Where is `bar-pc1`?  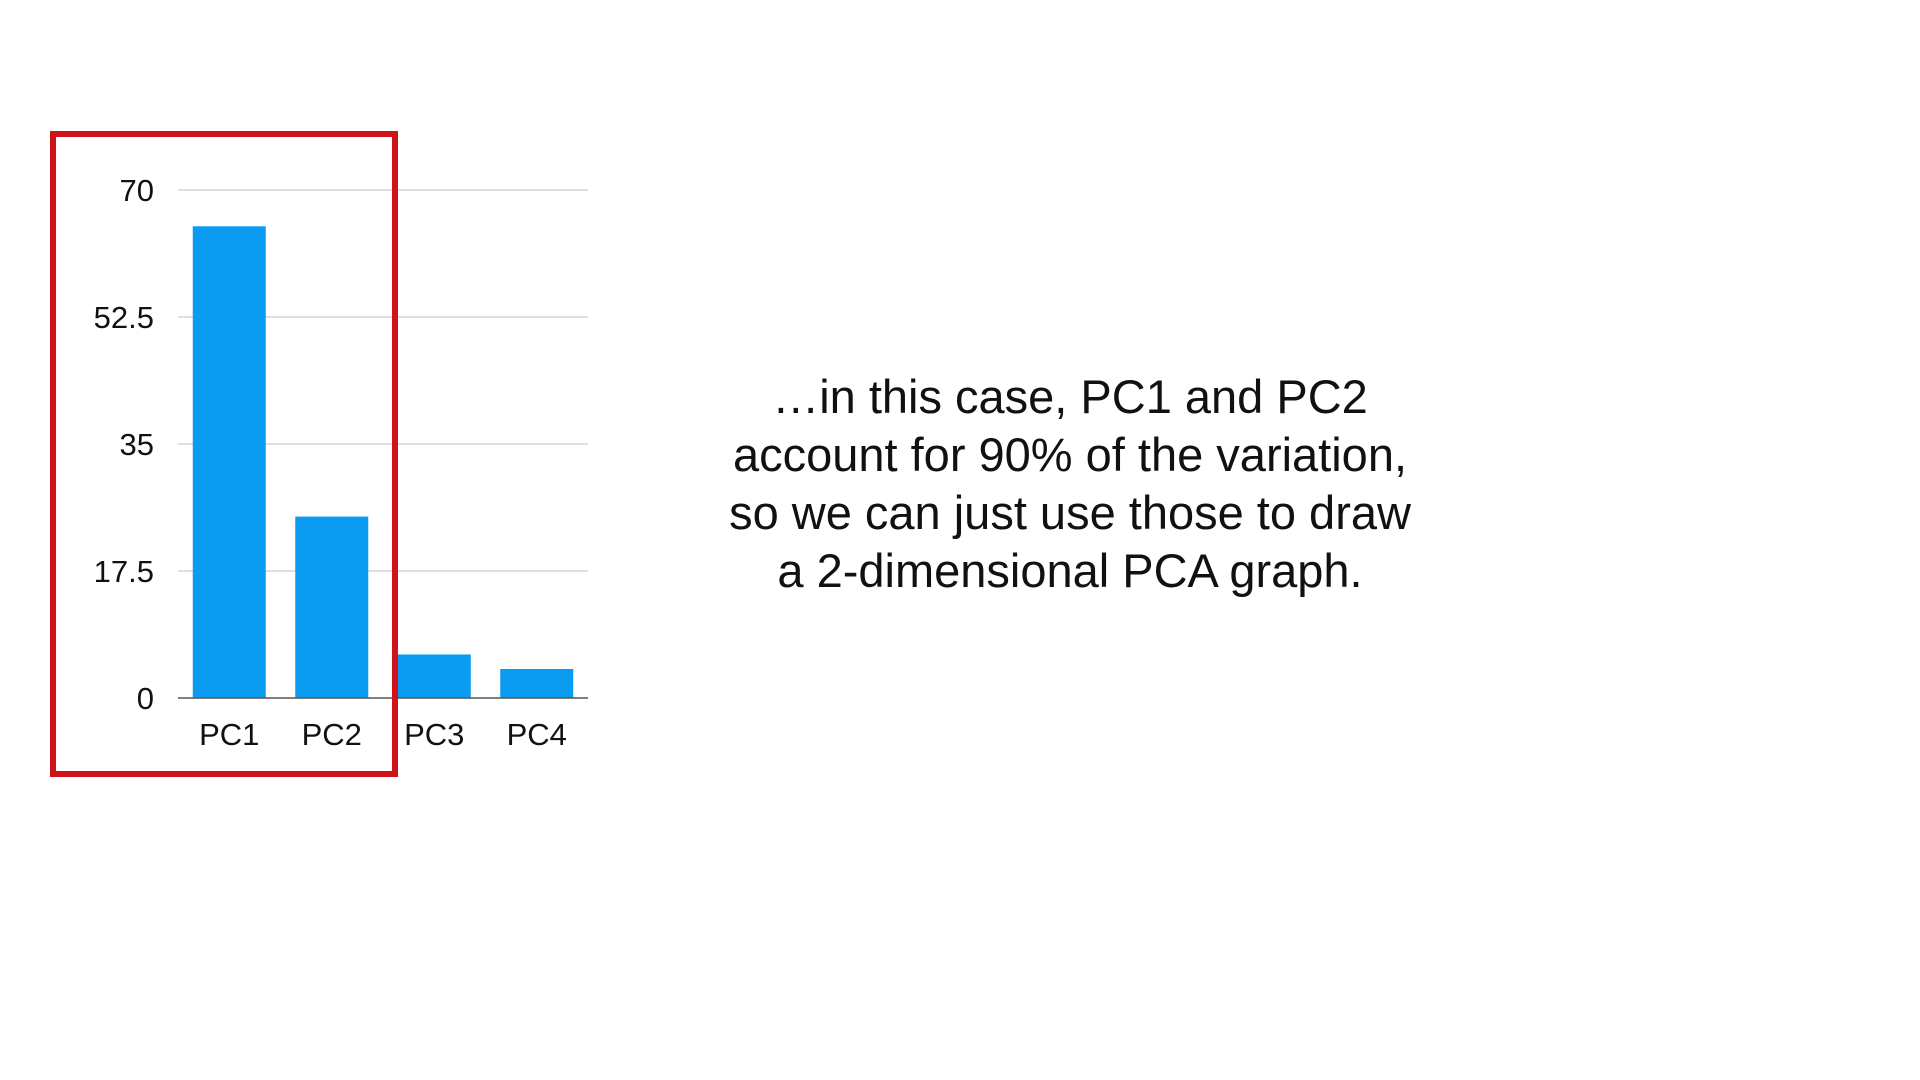 bar-pc1 is located at coordinates (229, 462).